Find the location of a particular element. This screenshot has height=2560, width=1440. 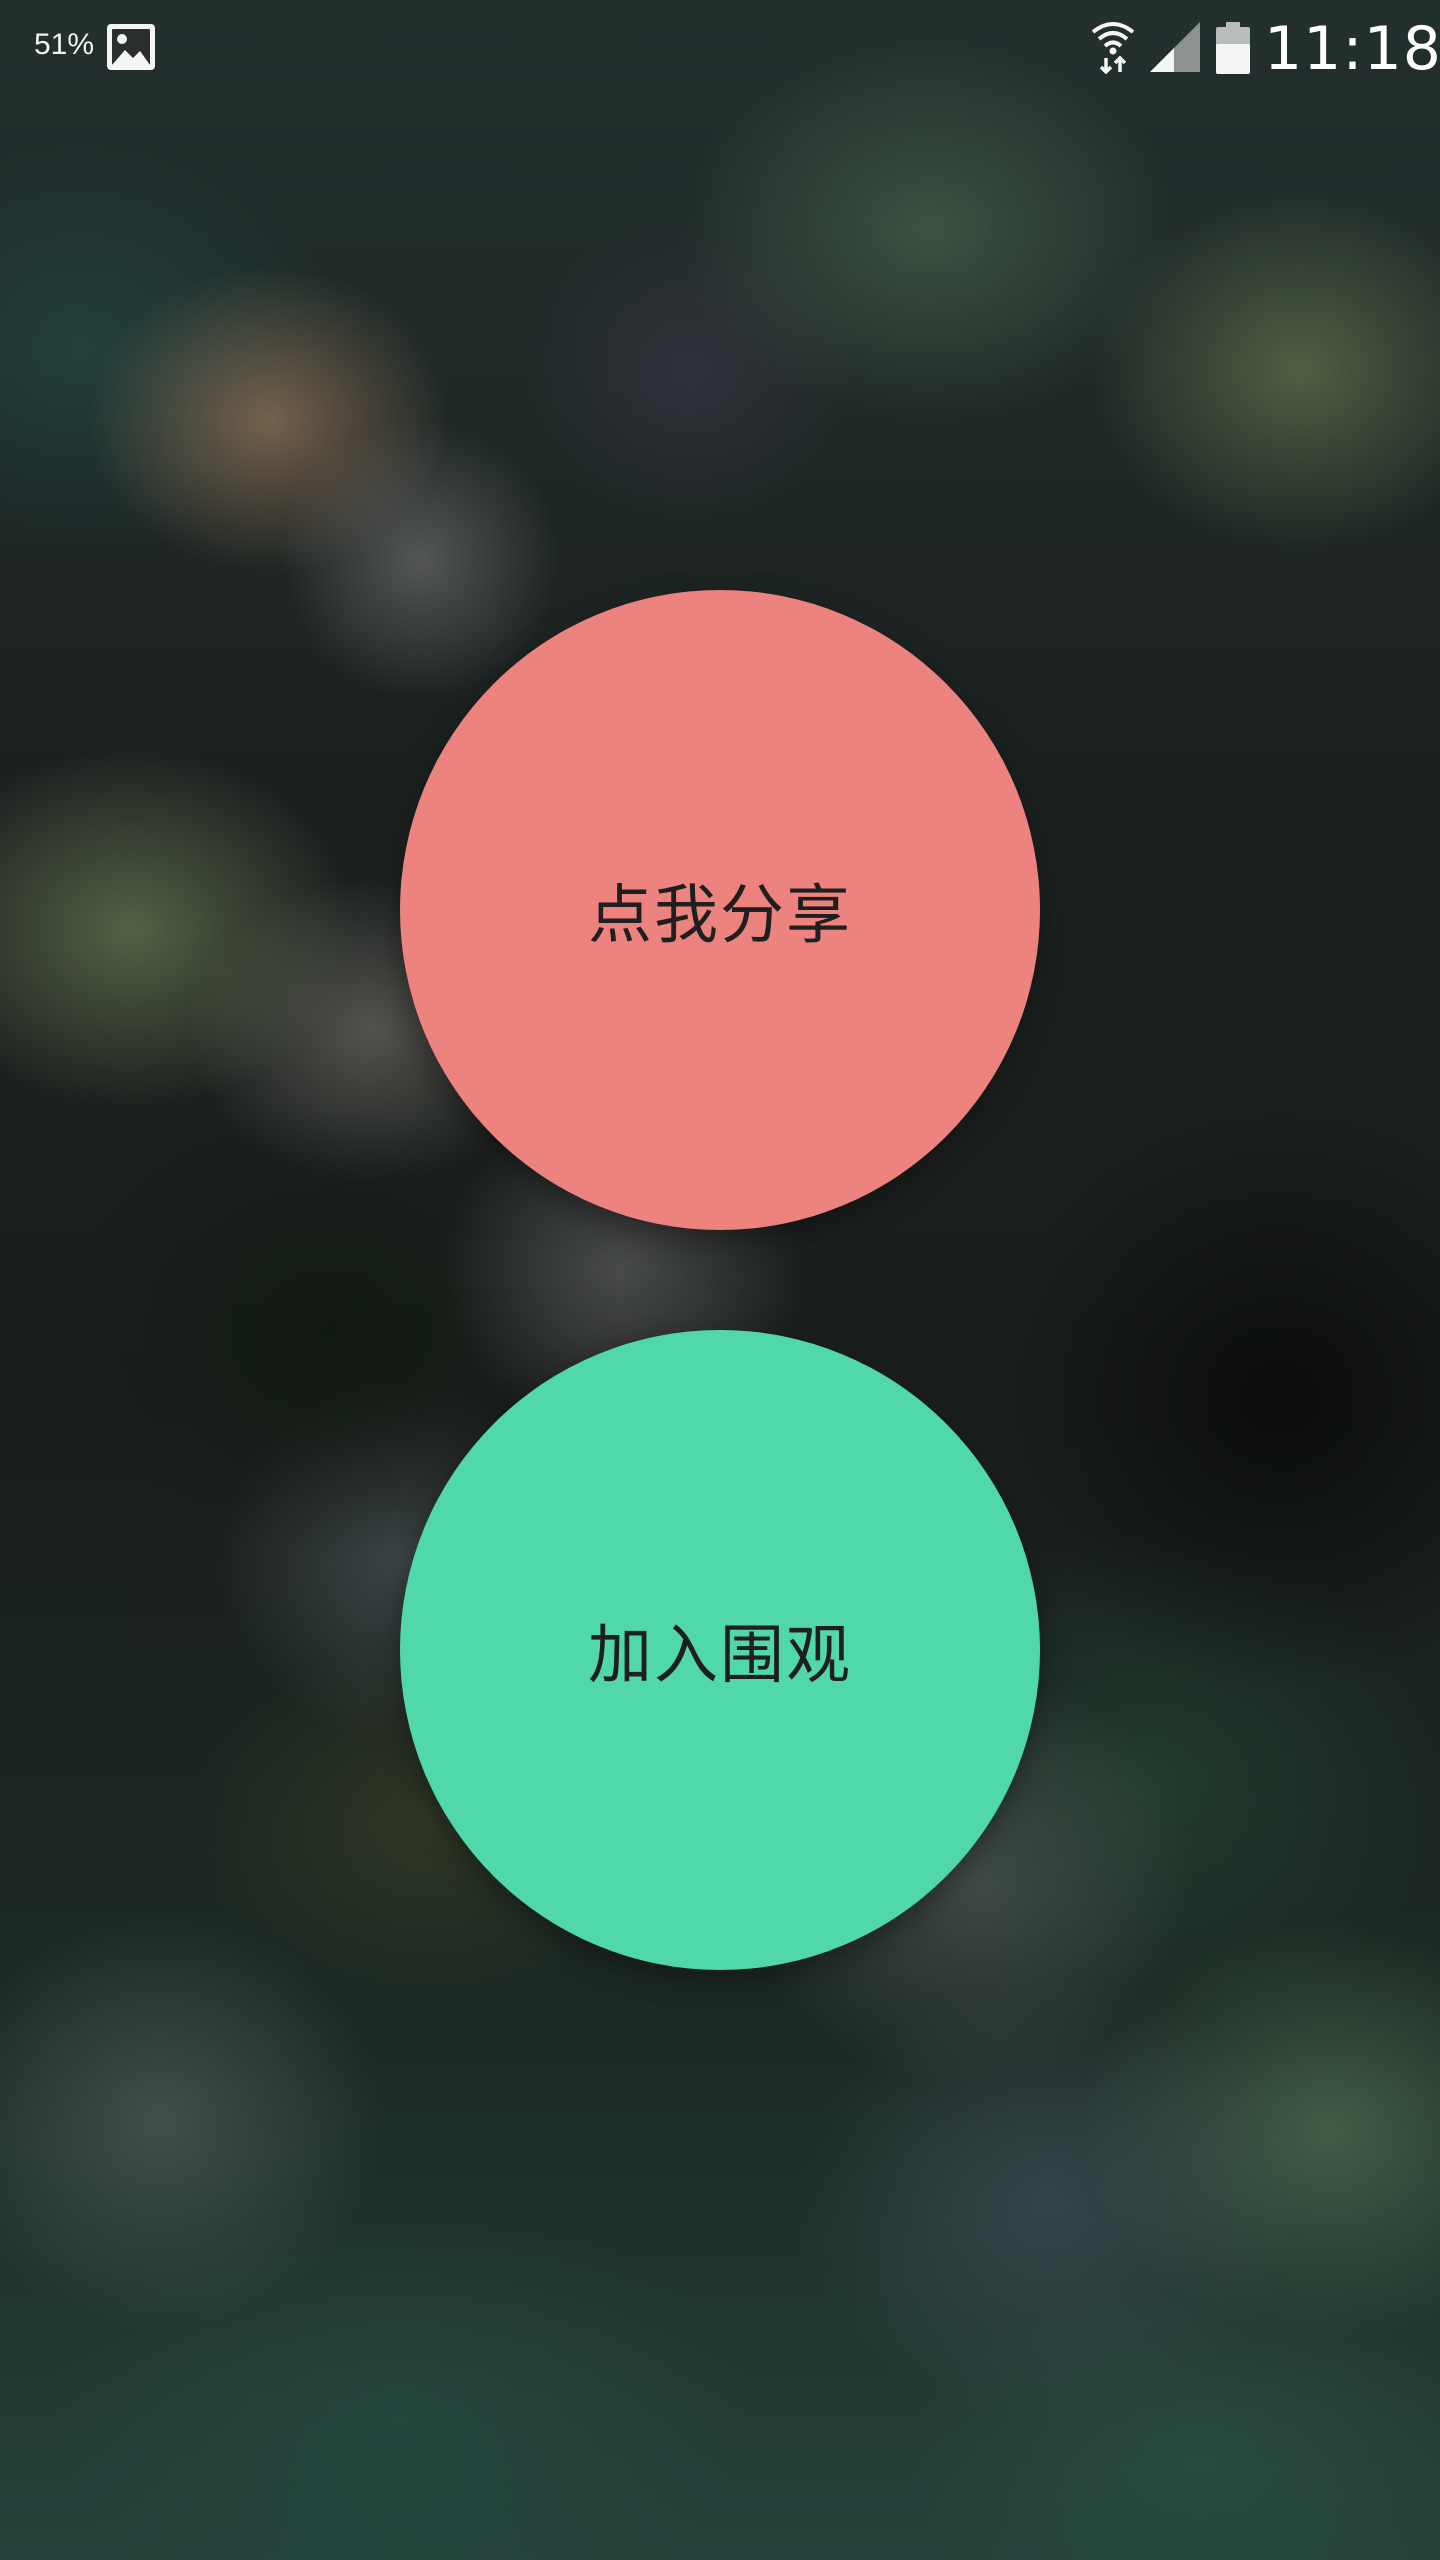

signal-icon is located at coordinates (1175, 47).